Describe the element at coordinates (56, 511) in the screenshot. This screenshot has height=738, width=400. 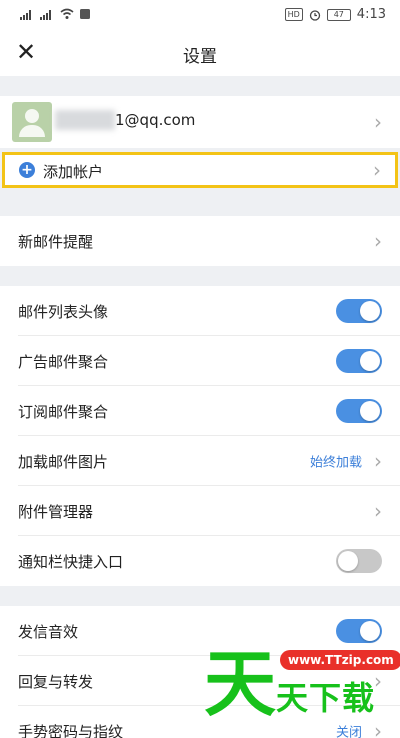
I see `row-label: 附件管理器` at that location.